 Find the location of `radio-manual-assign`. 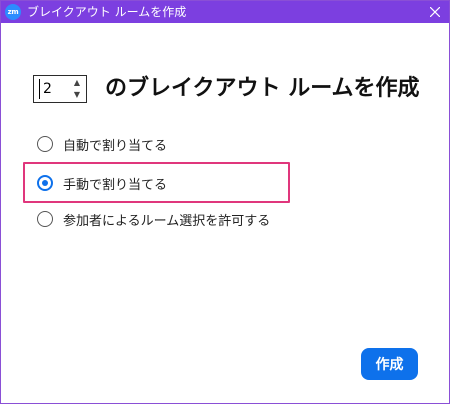

radio-manual-assign is located at coordinates (45, 183).